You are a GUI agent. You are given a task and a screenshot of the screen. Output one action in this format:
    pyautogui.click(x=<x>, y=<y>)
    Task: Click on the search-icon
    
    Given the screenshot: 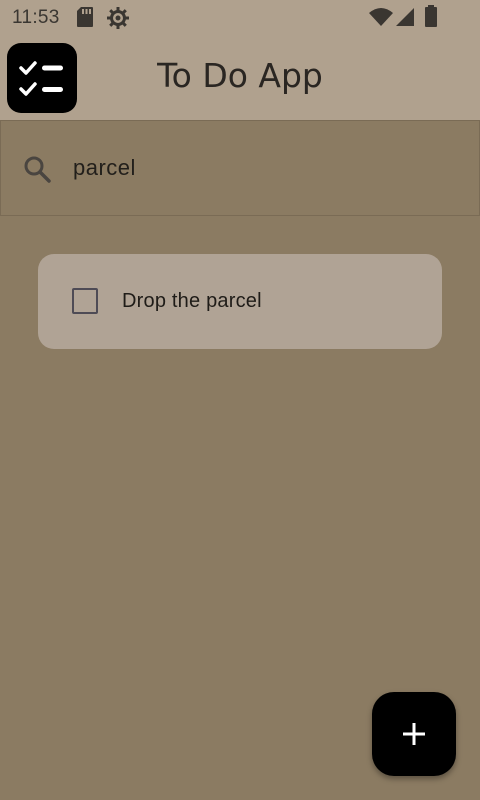 What is the action you would take?
    pyautogui.click(x=37, y=169)
    